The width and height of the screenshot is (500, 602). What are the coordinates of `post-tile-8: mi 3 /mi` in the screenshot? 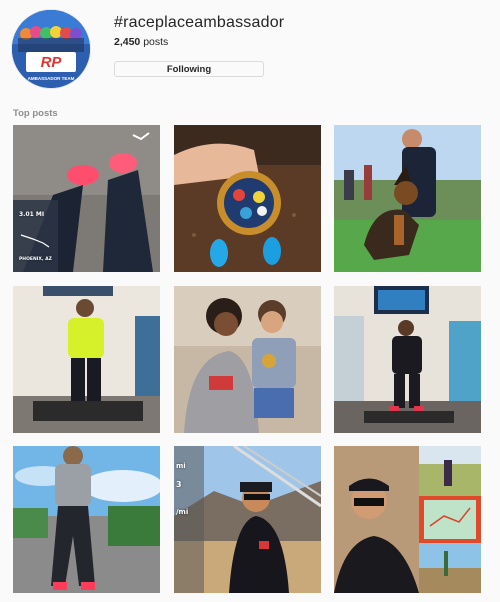 It's located at (247, 519).